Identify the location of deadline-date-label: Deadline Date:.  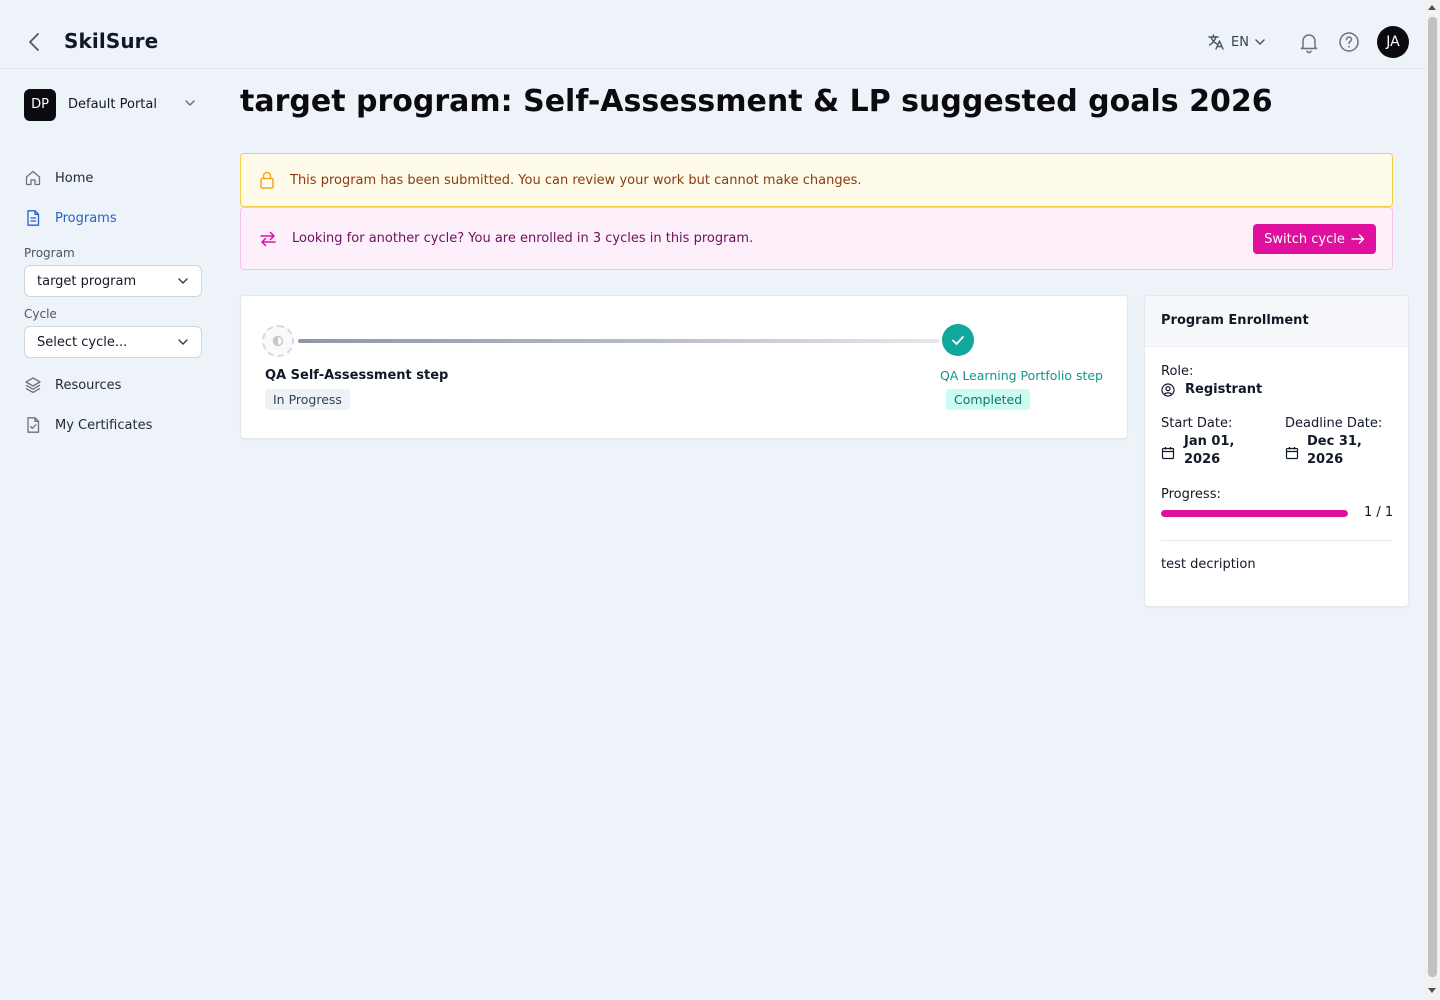
(1334, 423).